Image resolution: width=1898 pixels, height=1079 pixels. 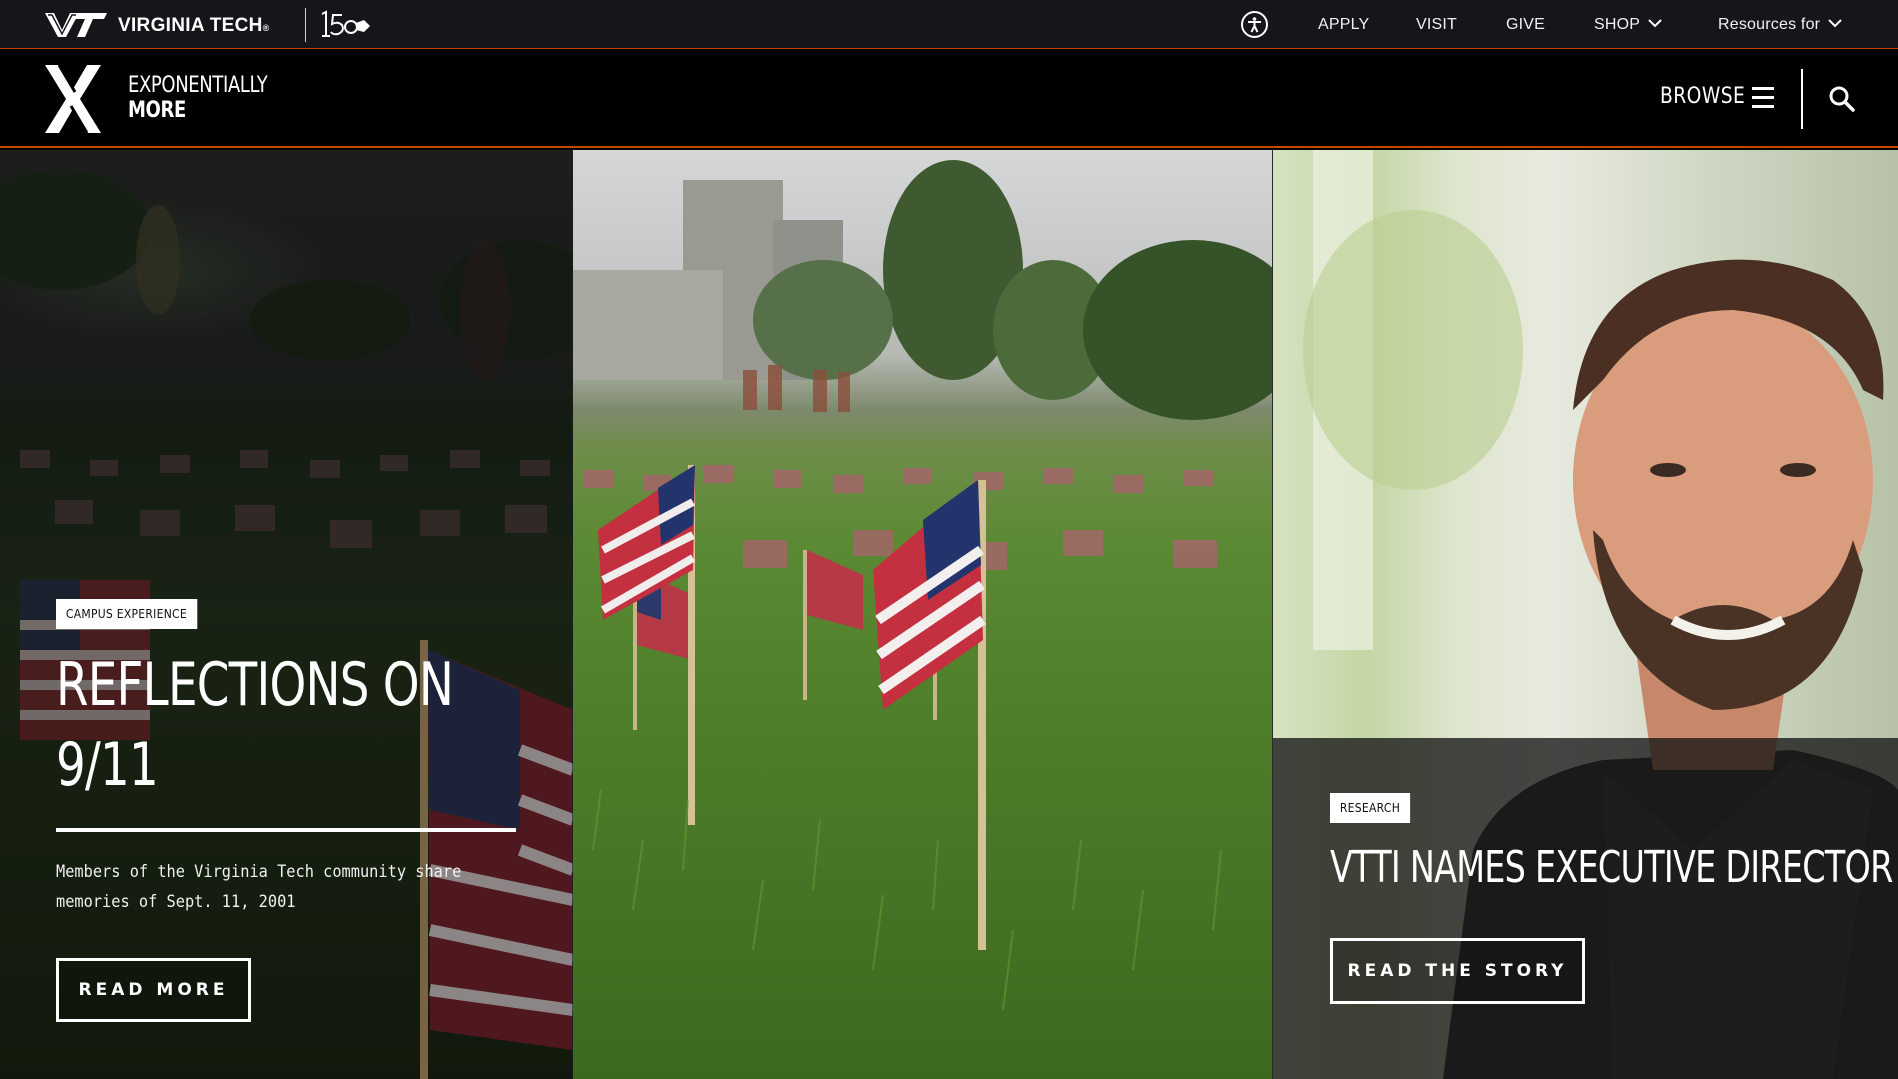 What do you see at coordinates (305, 25) in the screenshot?
I see `logo-divider` at bounding box center [305, 25].